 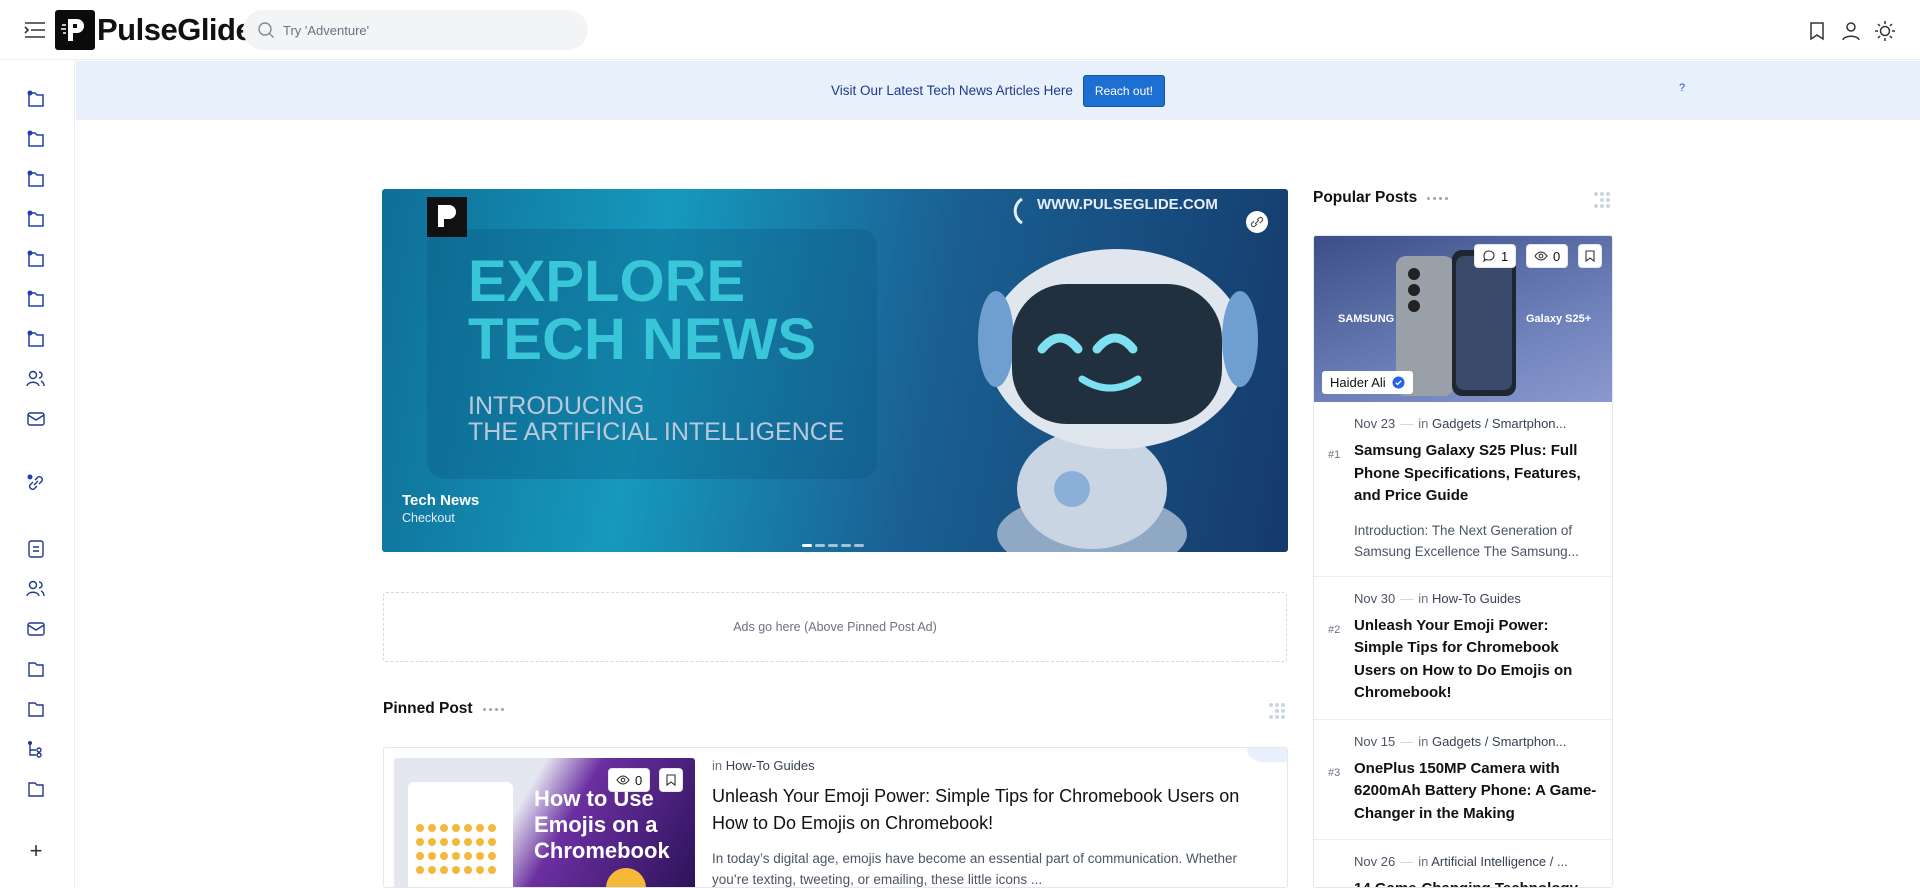 I want to click on site-logo: PulseGlide, so click(x=154, y=30).